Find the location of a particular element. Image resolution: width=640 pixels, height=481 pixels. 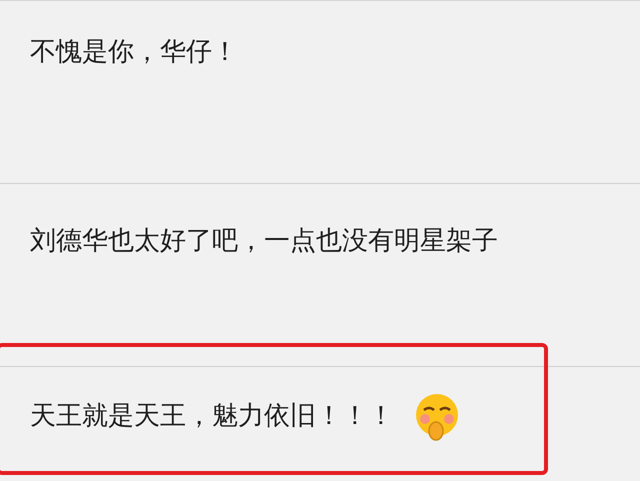

comment-text: 刘德华也太好了吧，一点也没有明星架子 is located at coordinates (264, 241).